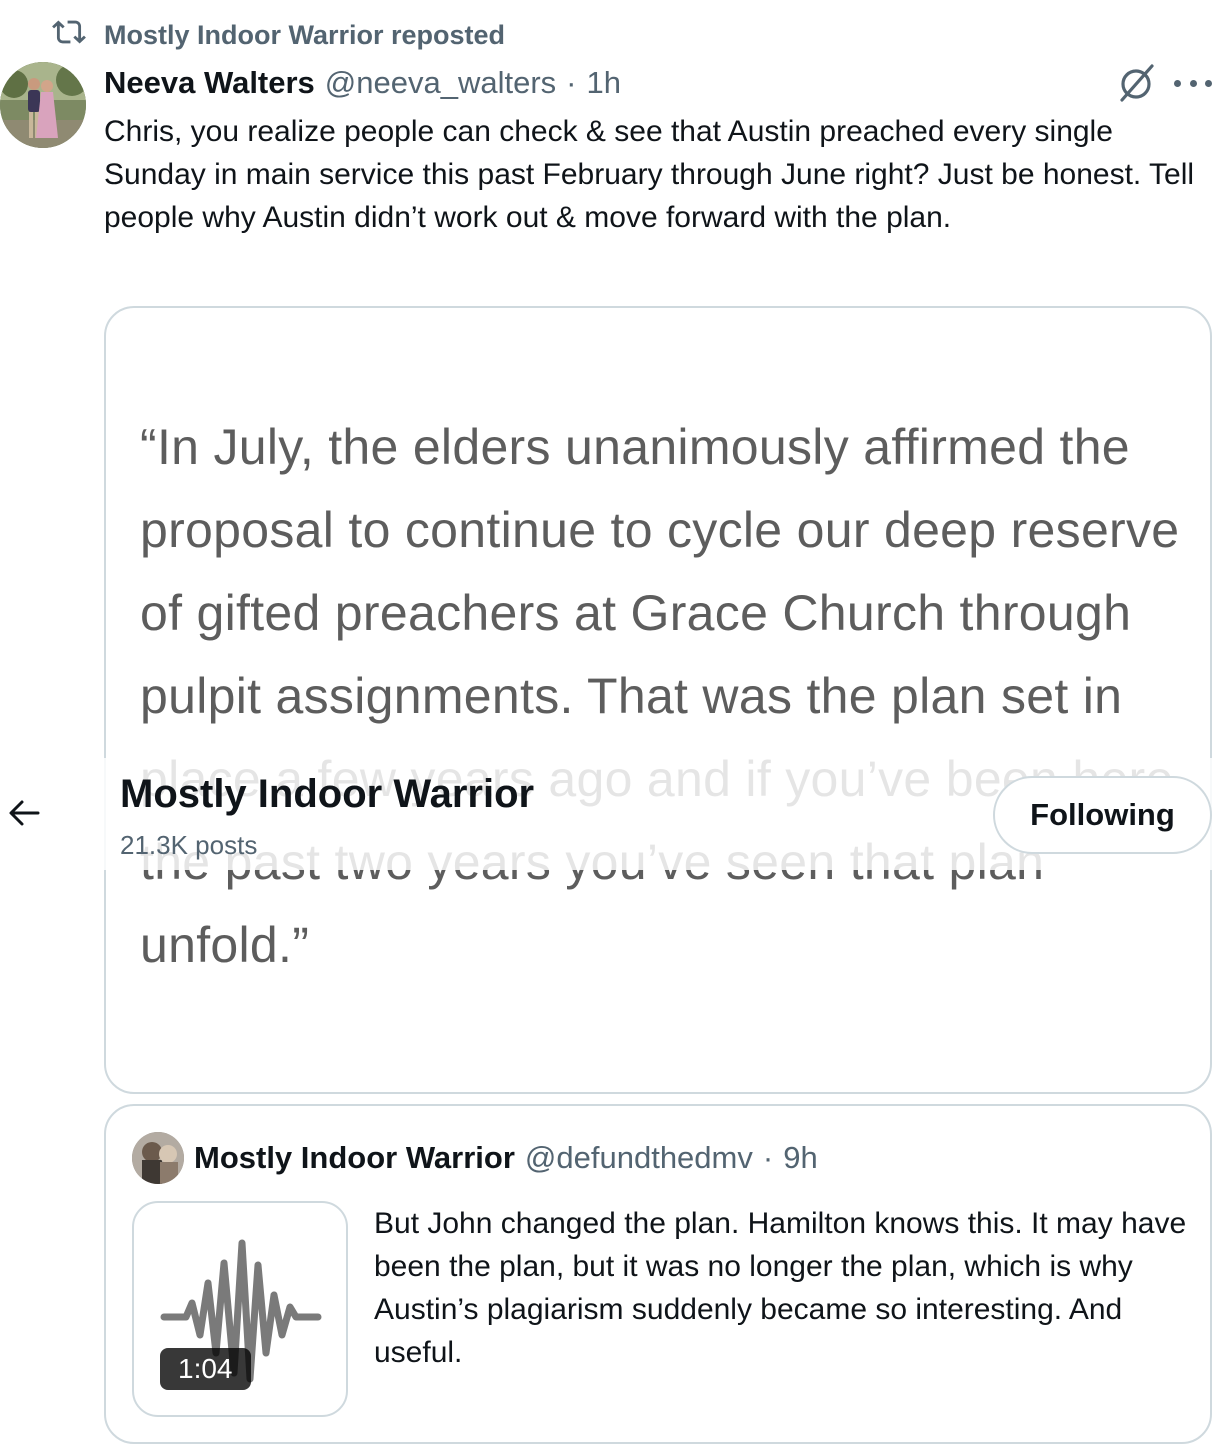 Image resolution: width=1212 pixels, height=1452 pixels. I want to click on repost-icon, so click(69, 35).